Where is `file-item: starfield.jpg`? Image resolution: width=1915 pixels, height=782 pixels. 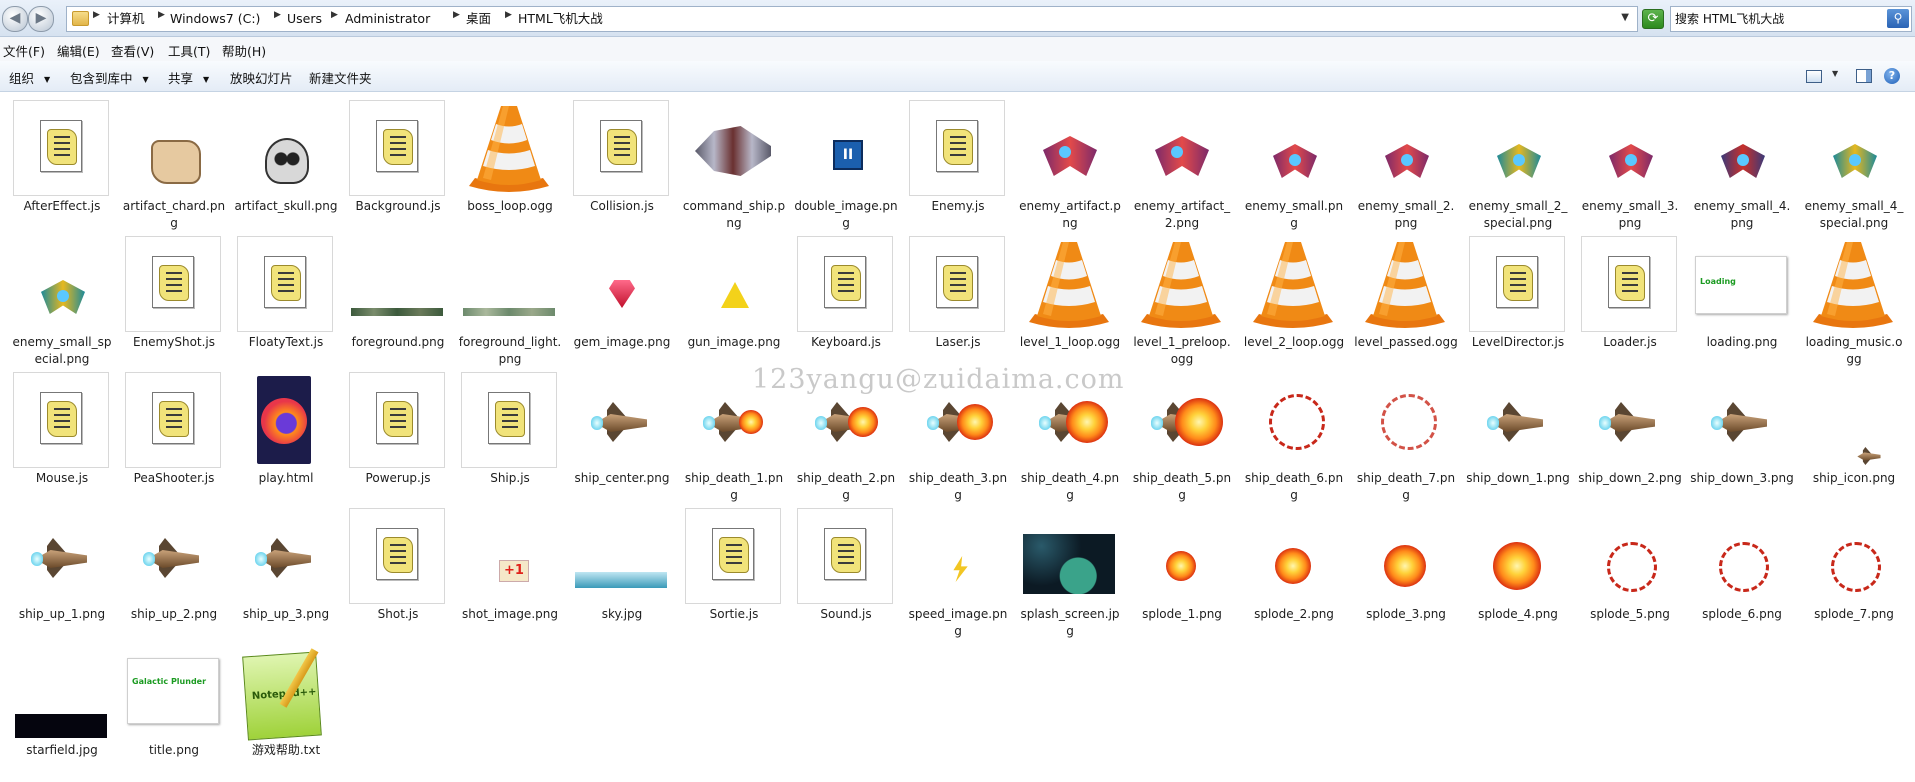 file-item: starfield.jpg is located at coordinates (63, 702).